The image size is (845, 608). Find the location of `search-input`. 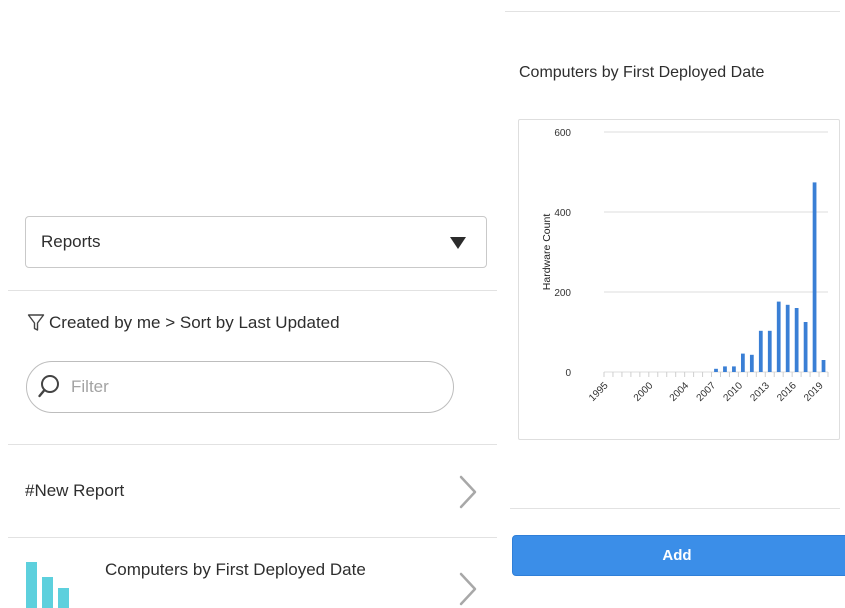

search-input is located at coordinates (251, 387).